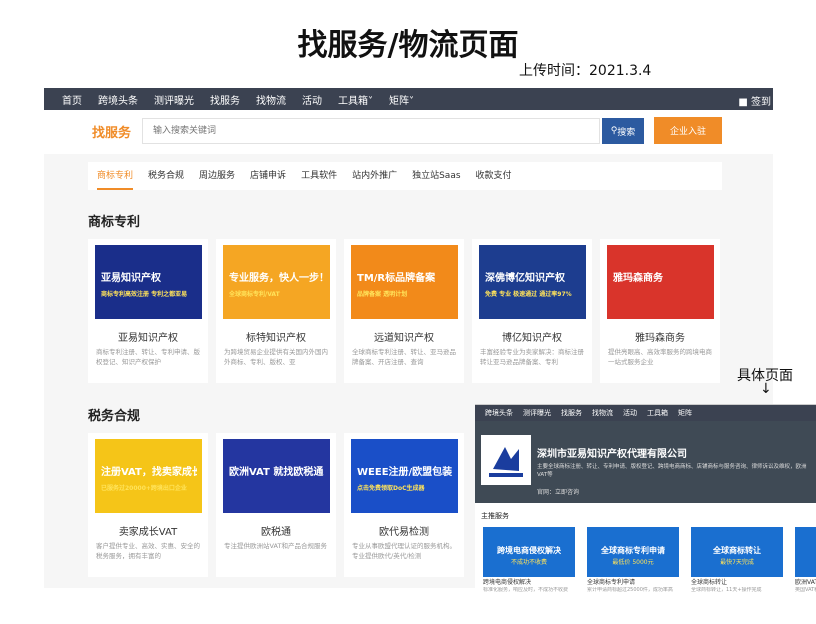  What do you see at coordinates (144, 488) in the screenshot?
I see `service-card-image-subtext: 已服务过20000+跨境出口企业` at bounding box center [144, 488].